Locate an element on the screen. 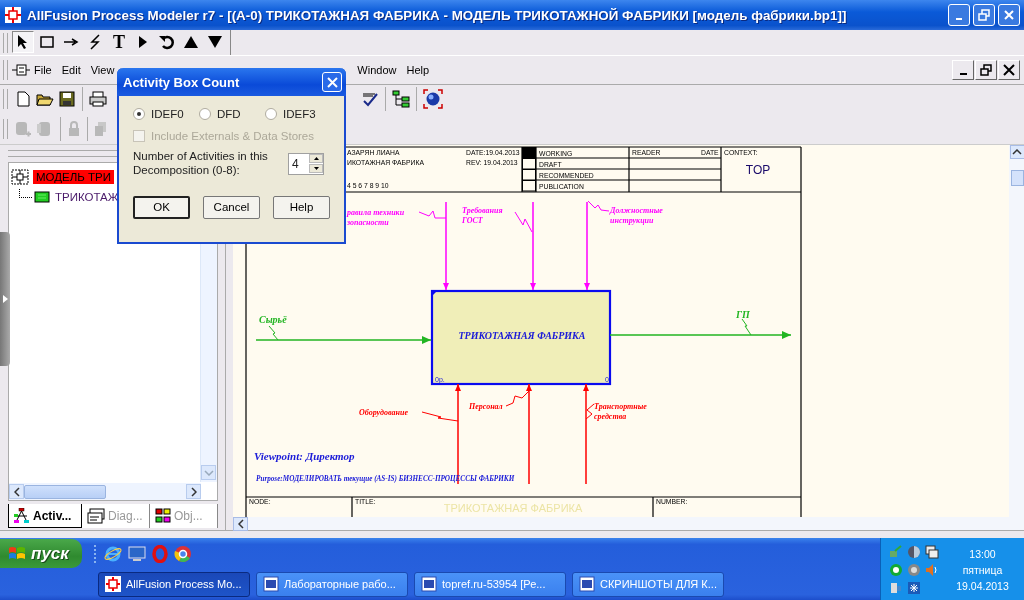 The image size is (1024, 600). windows-icon is located at coordinates (932, 551).